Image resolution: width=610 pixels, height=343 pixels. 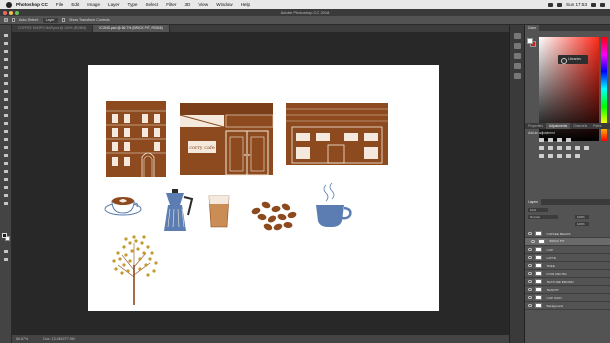 I want to click on brush-tool-icon, so click(x=6, y=99).